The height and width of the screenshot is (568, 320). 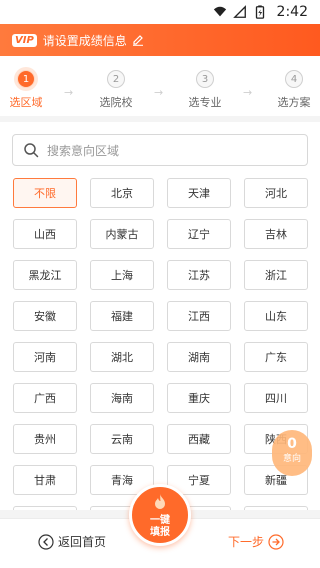 I want to click on signal-icon, so click(x=239, y=11).